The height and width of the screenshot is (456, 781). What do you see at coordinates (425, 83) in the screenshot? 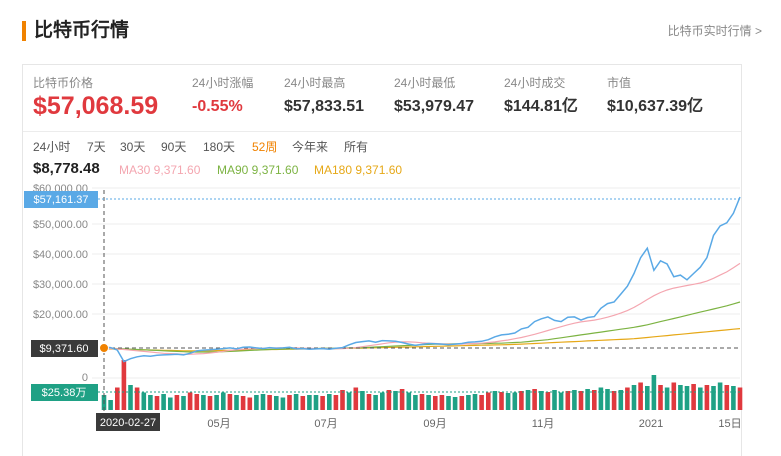
I see `stat-label: 24小时最低` at bounding box center [425, 83].